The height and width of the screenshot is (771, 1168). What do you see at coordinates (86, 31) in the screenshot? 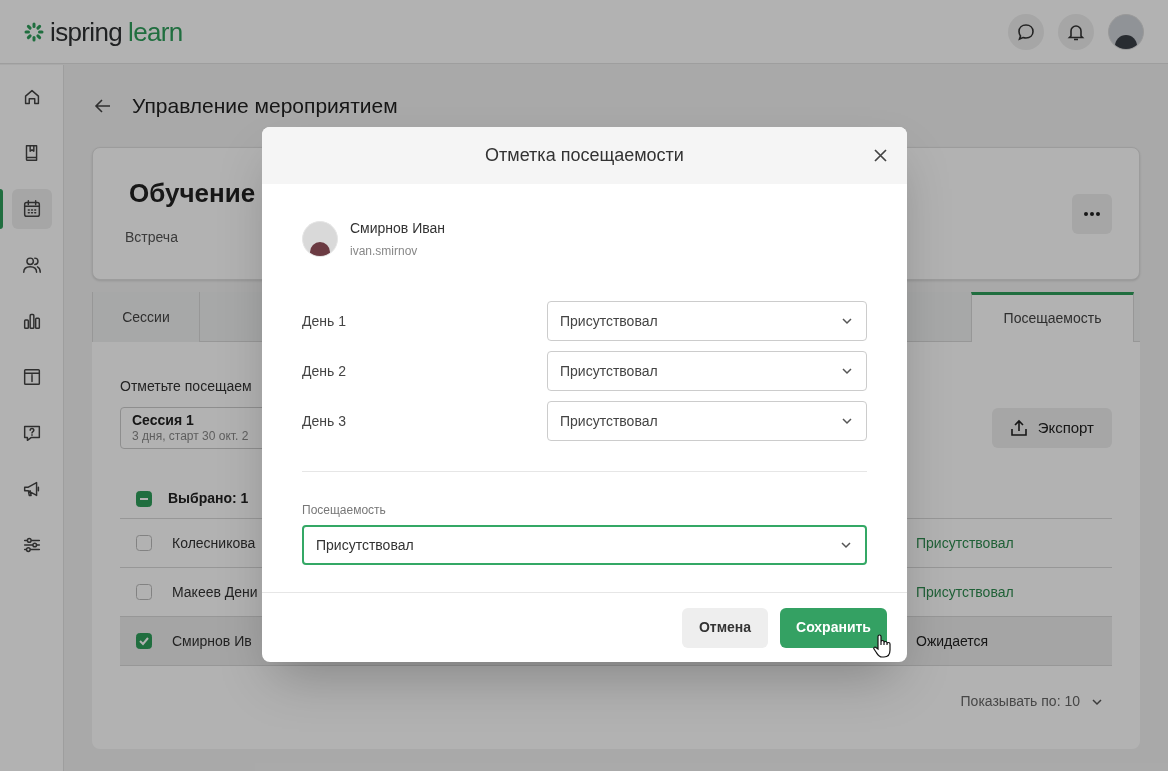
I see `logo-text: ispring` at bounding box center [86, 31].